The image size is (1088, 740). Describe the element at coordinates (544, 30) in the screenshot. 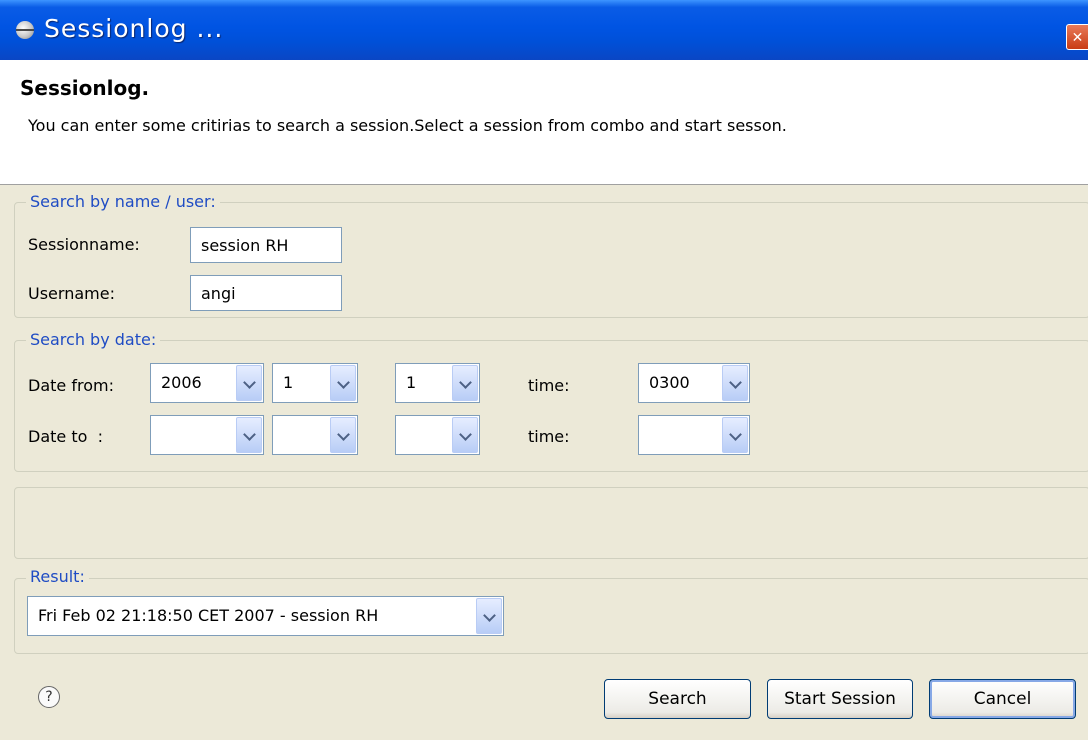

I see `title-bar: Sessionlog ... ✕` at that location.